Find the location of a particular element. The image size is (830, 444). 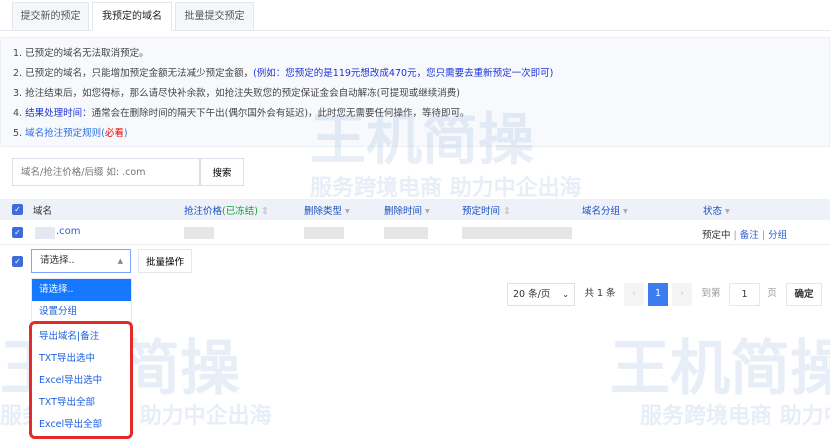

chevron-down-icon: ⌄ is located at coordinates (565, 294).